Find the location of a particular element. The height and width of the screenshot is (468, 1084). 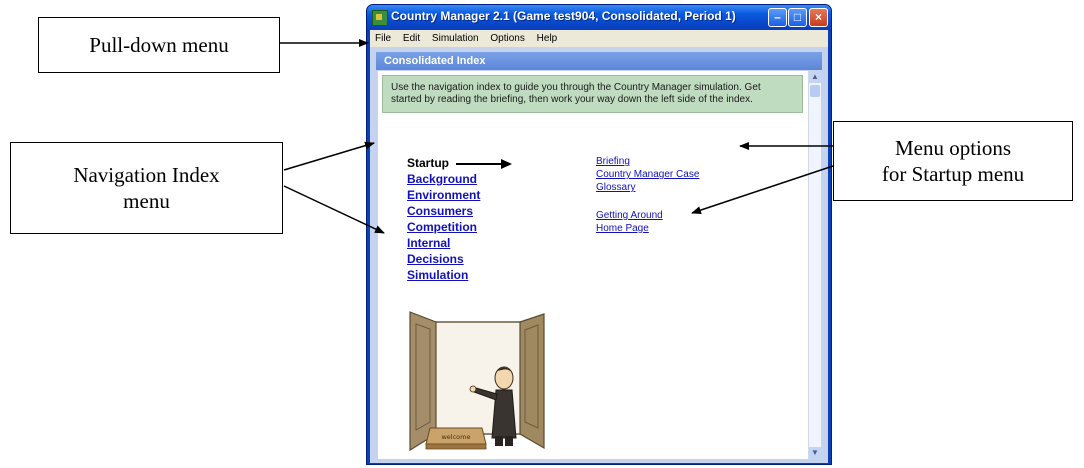

option-glossary: Glossary is located at coordinates (615, 187).